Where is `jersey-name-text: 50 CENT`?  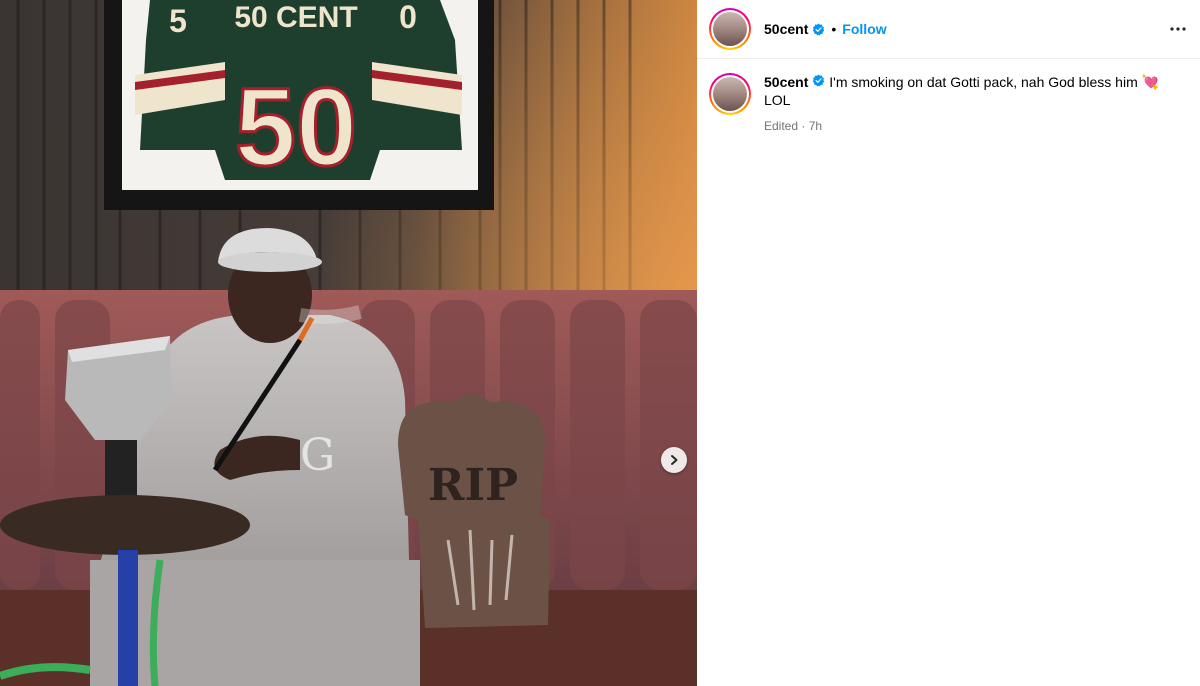
jersey-name-text: 50 CENT is located at coordinates (295, 17).